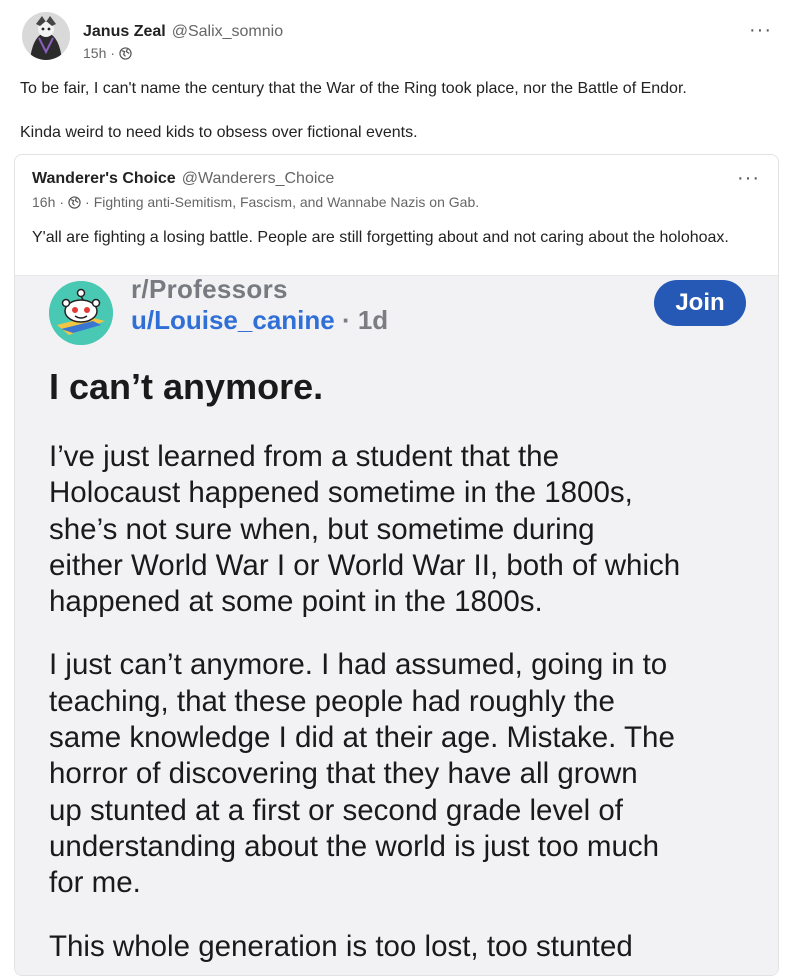 The width and height of the screenshot is (792, 976). What do you see at coordinates (94, 53) in the screenshot?
I see `post-time: 15h` at bounding box center [94, 53].